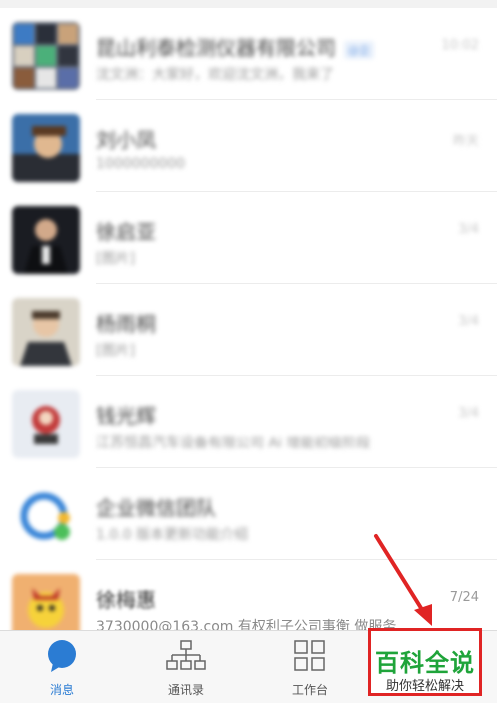 This screenshot has width=497, height=703. I want to click on conversation-title: 徐启亚, so click(126, 232).